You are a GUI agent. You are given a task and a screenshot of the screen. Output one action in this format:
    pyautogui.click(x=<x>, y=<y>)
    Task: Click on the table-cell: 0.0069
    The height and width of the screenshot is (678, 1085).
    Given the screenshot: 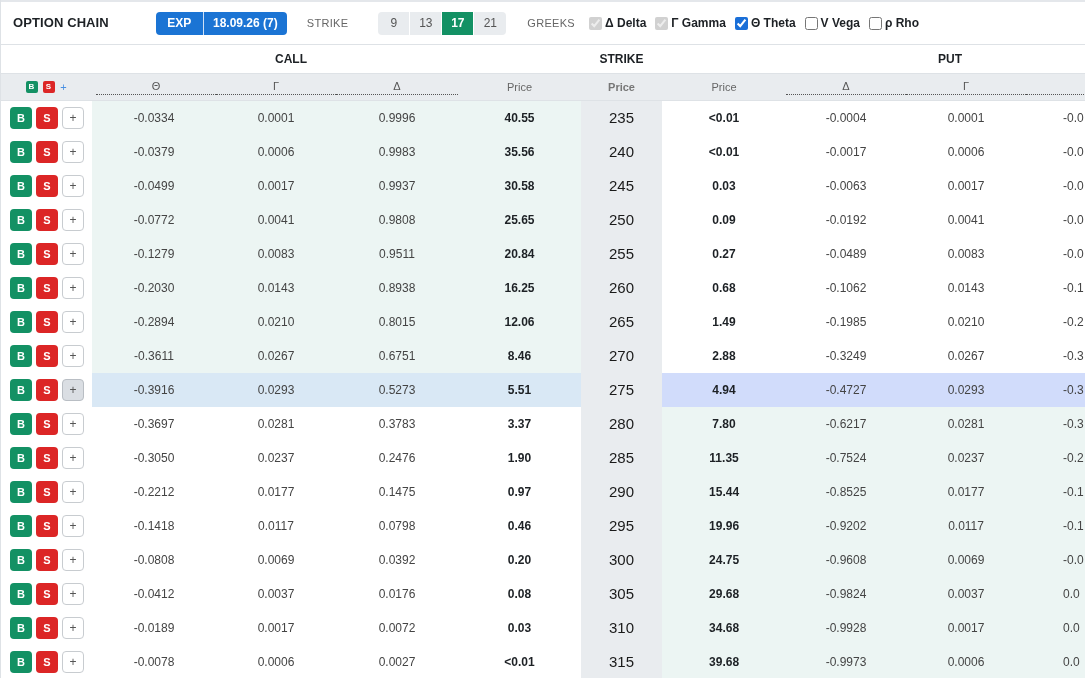 What is the action you would take?
    pyautogui.click(x=966, y=560)
    